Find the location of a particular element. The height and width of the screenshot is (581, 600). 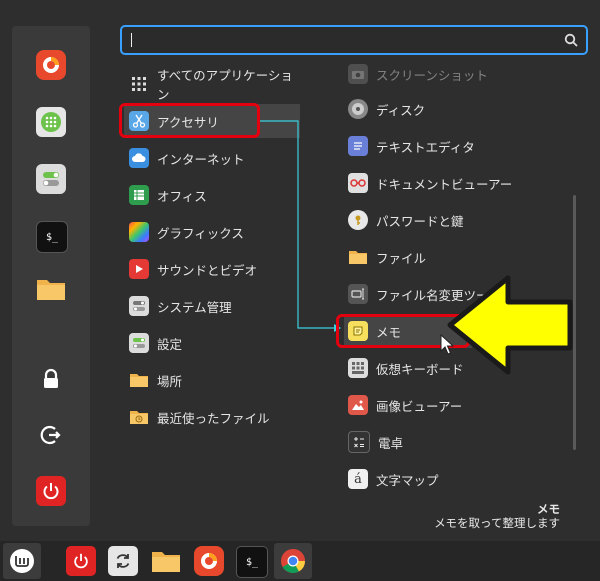

app-label: テキストエディタ is located at coordinates (425, 147).